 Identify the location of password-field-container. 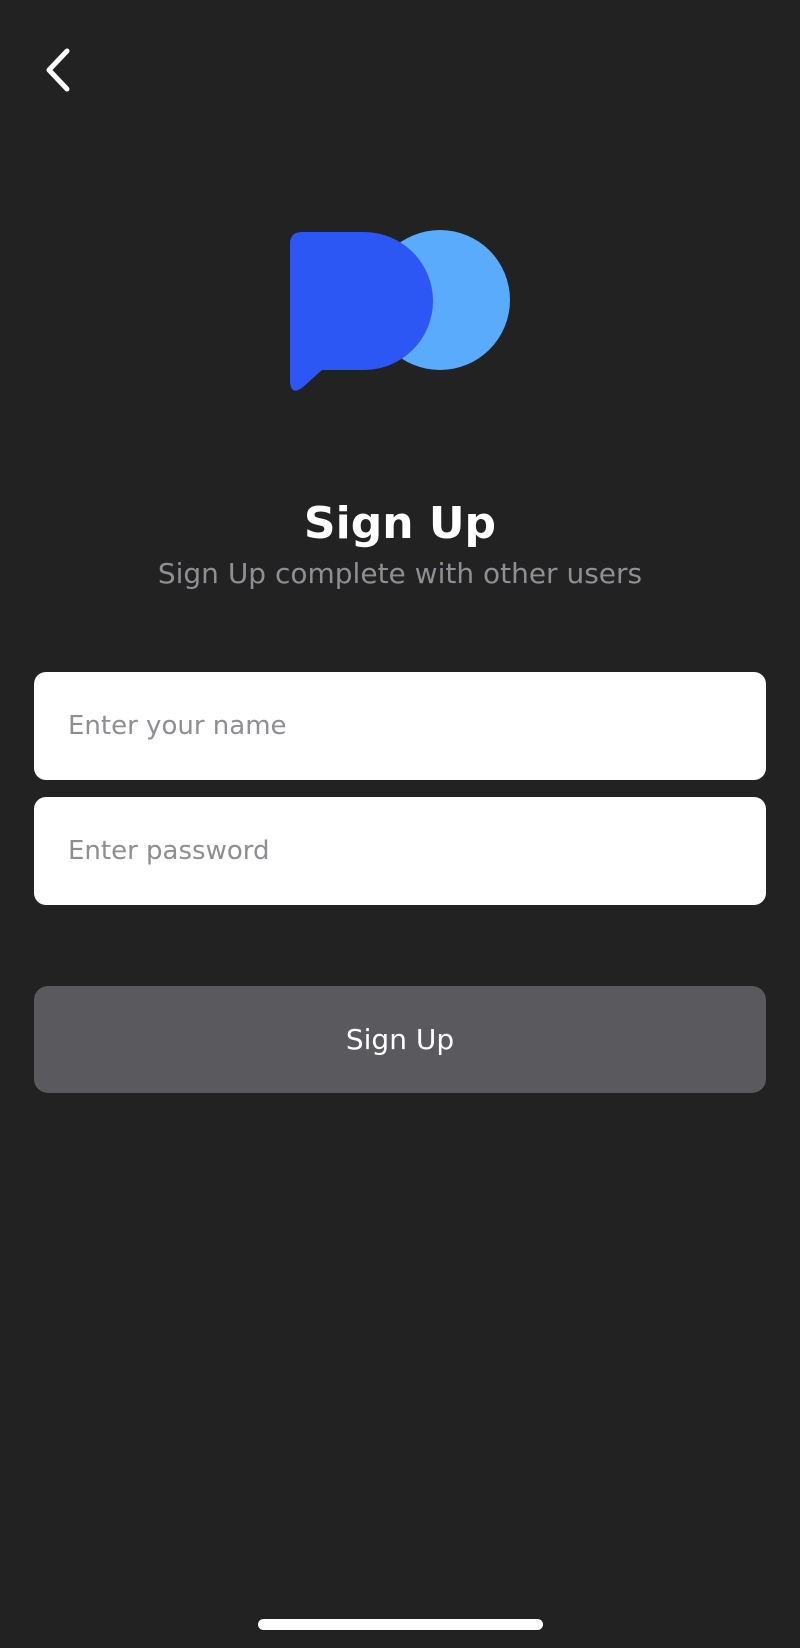
(400, 851).